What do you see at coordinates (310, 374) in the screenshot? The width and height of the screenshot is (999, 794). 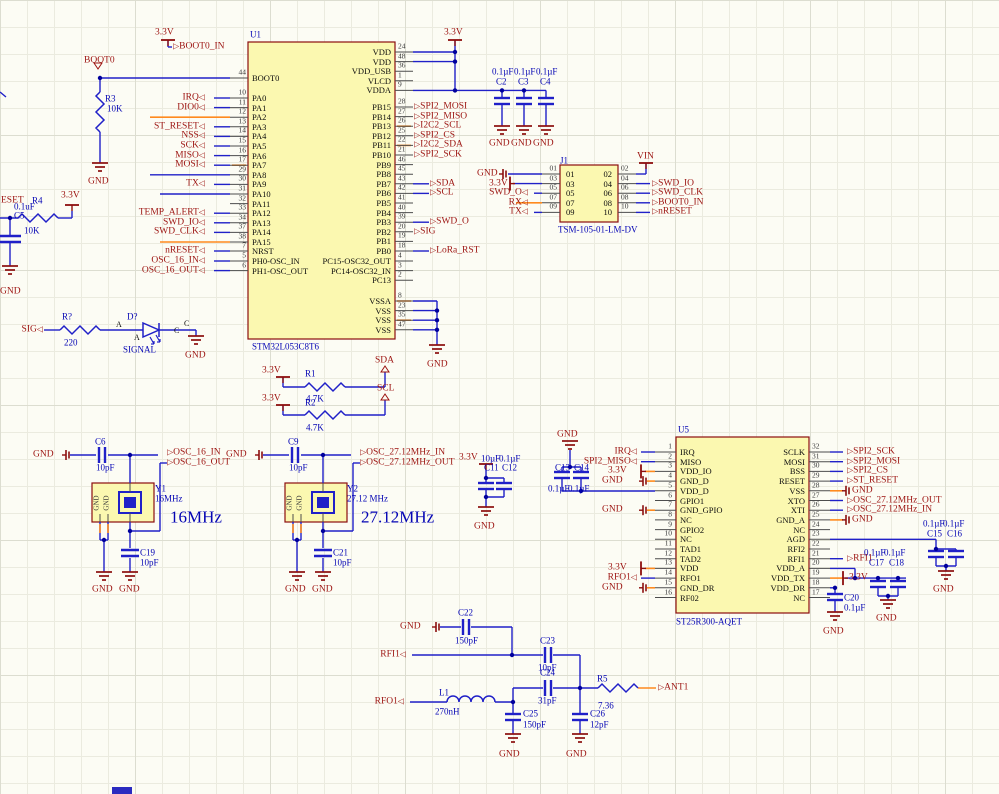 I see `component-label: R1` at bounding box center [310, 374].